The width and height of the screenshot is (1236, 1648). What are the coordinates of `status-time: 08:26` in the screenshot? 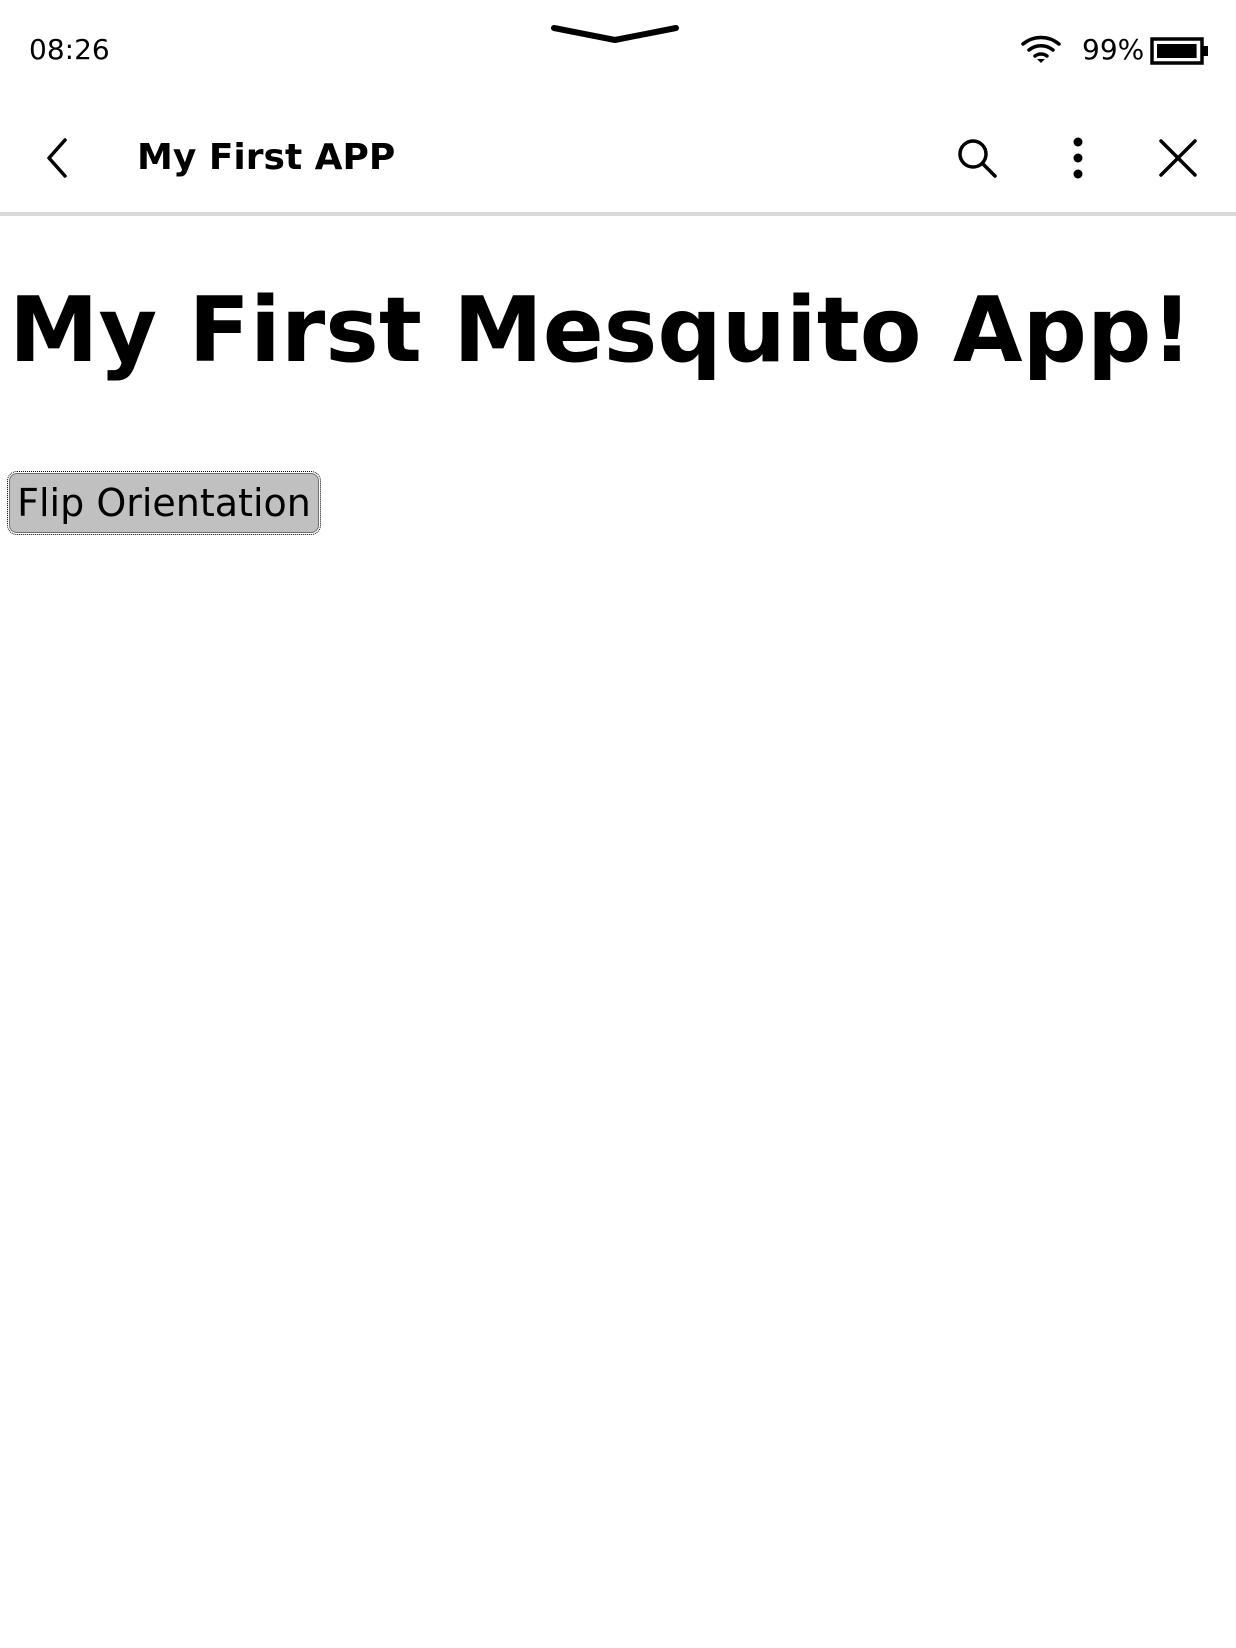 It's located at (69, 49).